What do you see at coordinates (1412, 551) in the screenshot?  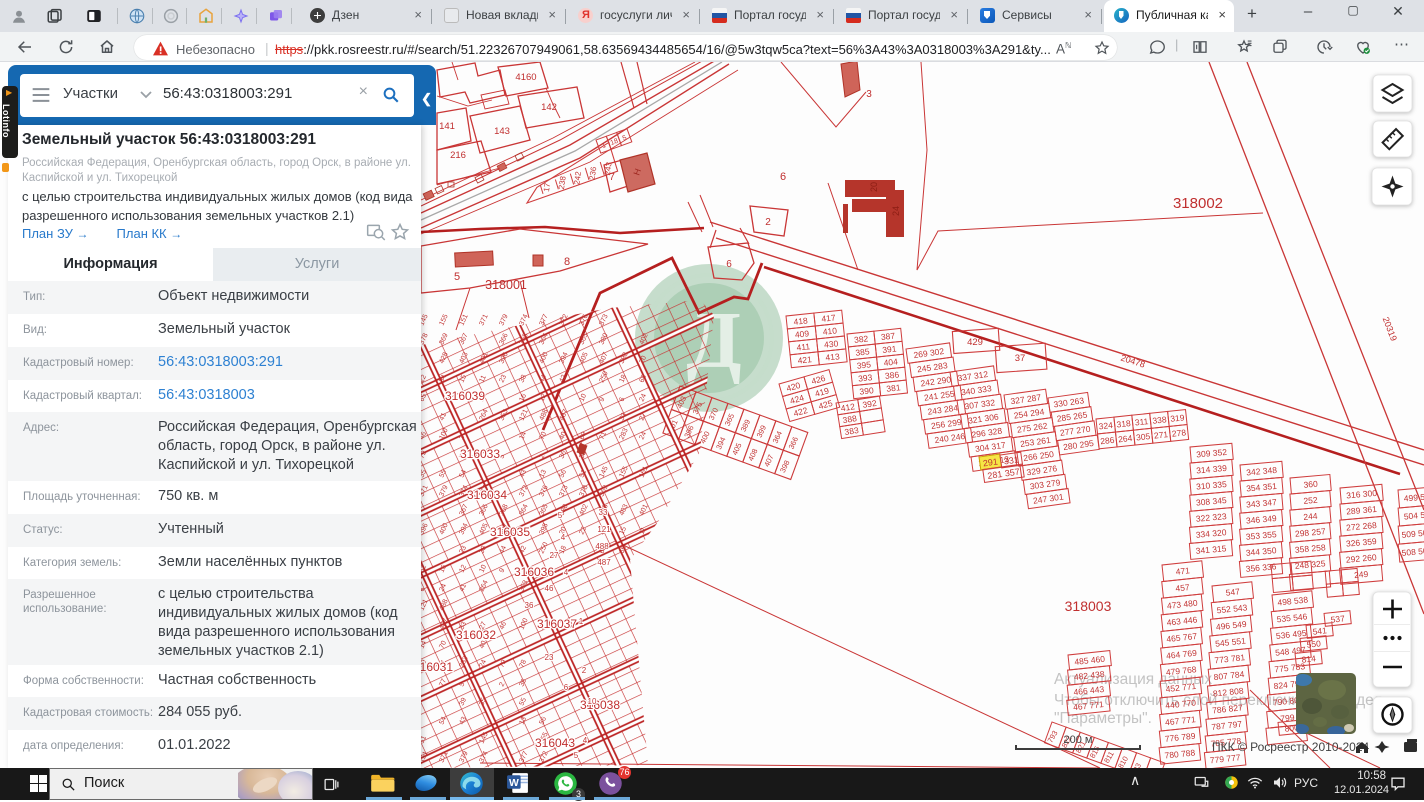 I see `svg-text: 508 505` at bounding box center [1412, 551].